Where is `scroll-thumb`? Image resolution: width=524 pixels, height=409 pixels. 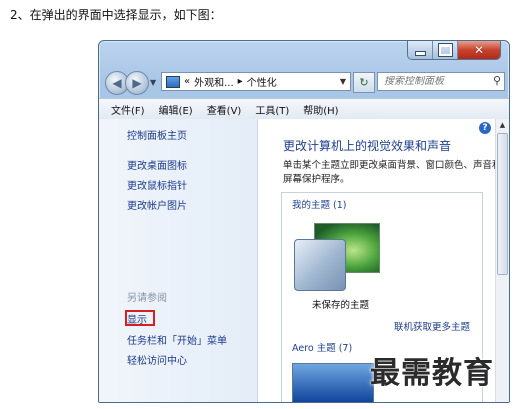 scroll-thumb is located at coordinates (502, 204).